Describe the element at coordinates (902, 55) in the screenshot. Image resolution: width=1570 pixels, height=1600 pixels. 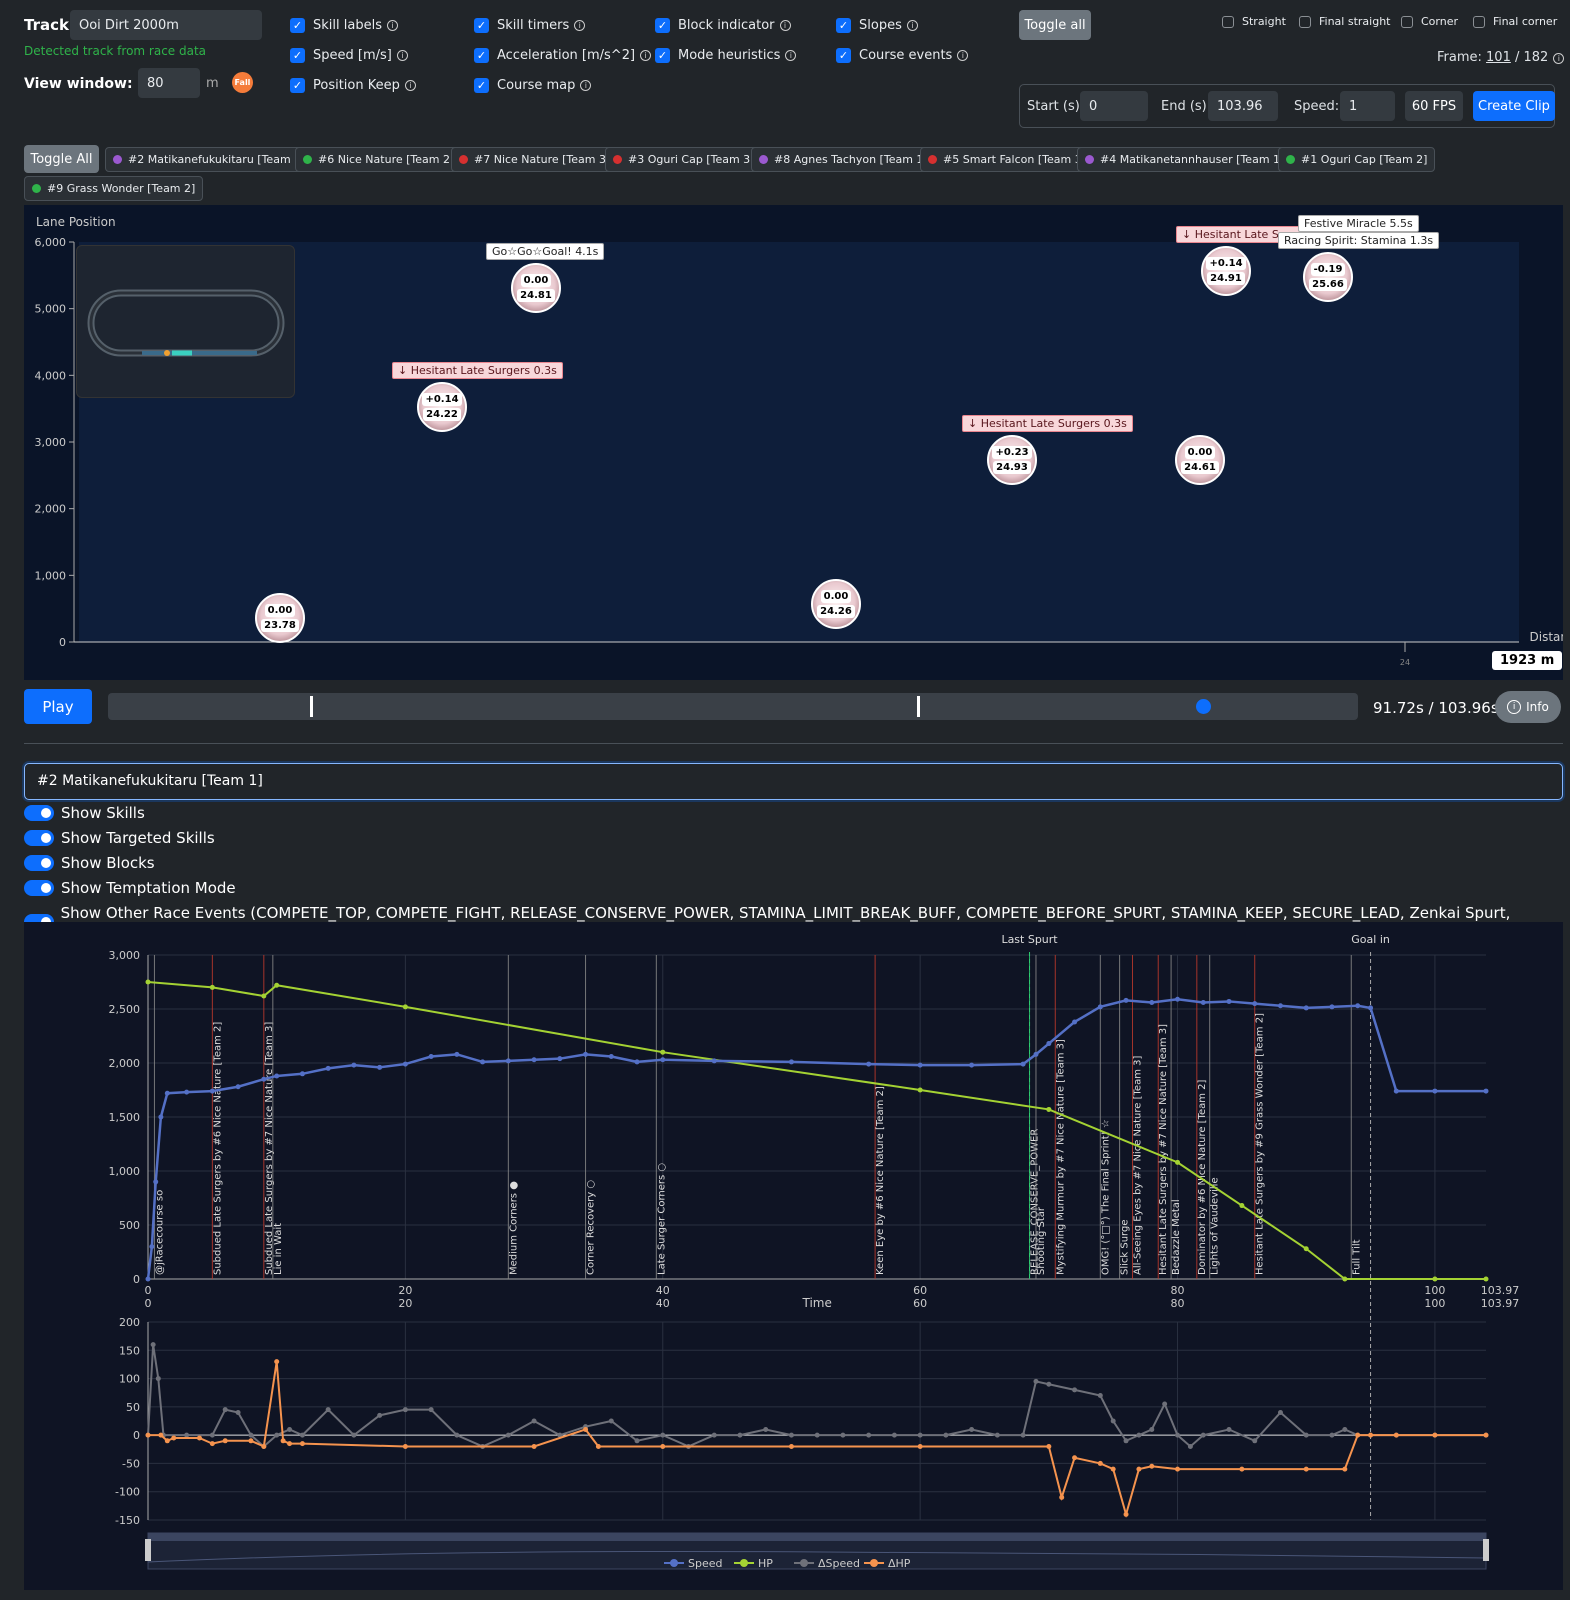
I see `display-toggle-checkbox: ✓ Course events i` at that location.